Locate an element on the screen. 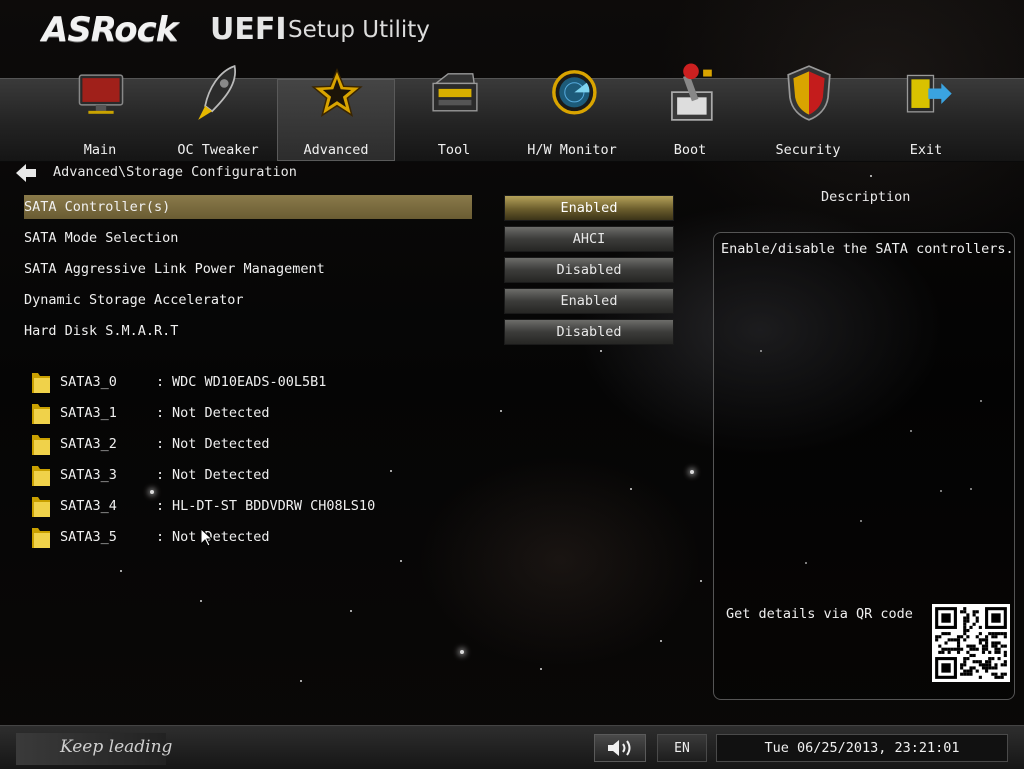 The width and height of the screenshot is (1024, 769). setting-row-link-power-management: SATA Aggressive Link Power Management is located at coordinates (248, 269).